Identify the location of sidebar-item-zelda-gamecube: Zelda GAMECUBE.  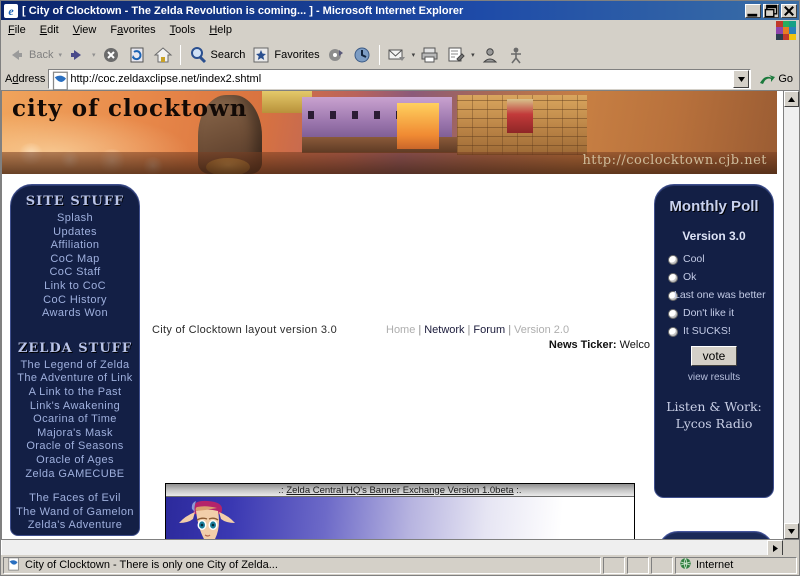
(75, 475).